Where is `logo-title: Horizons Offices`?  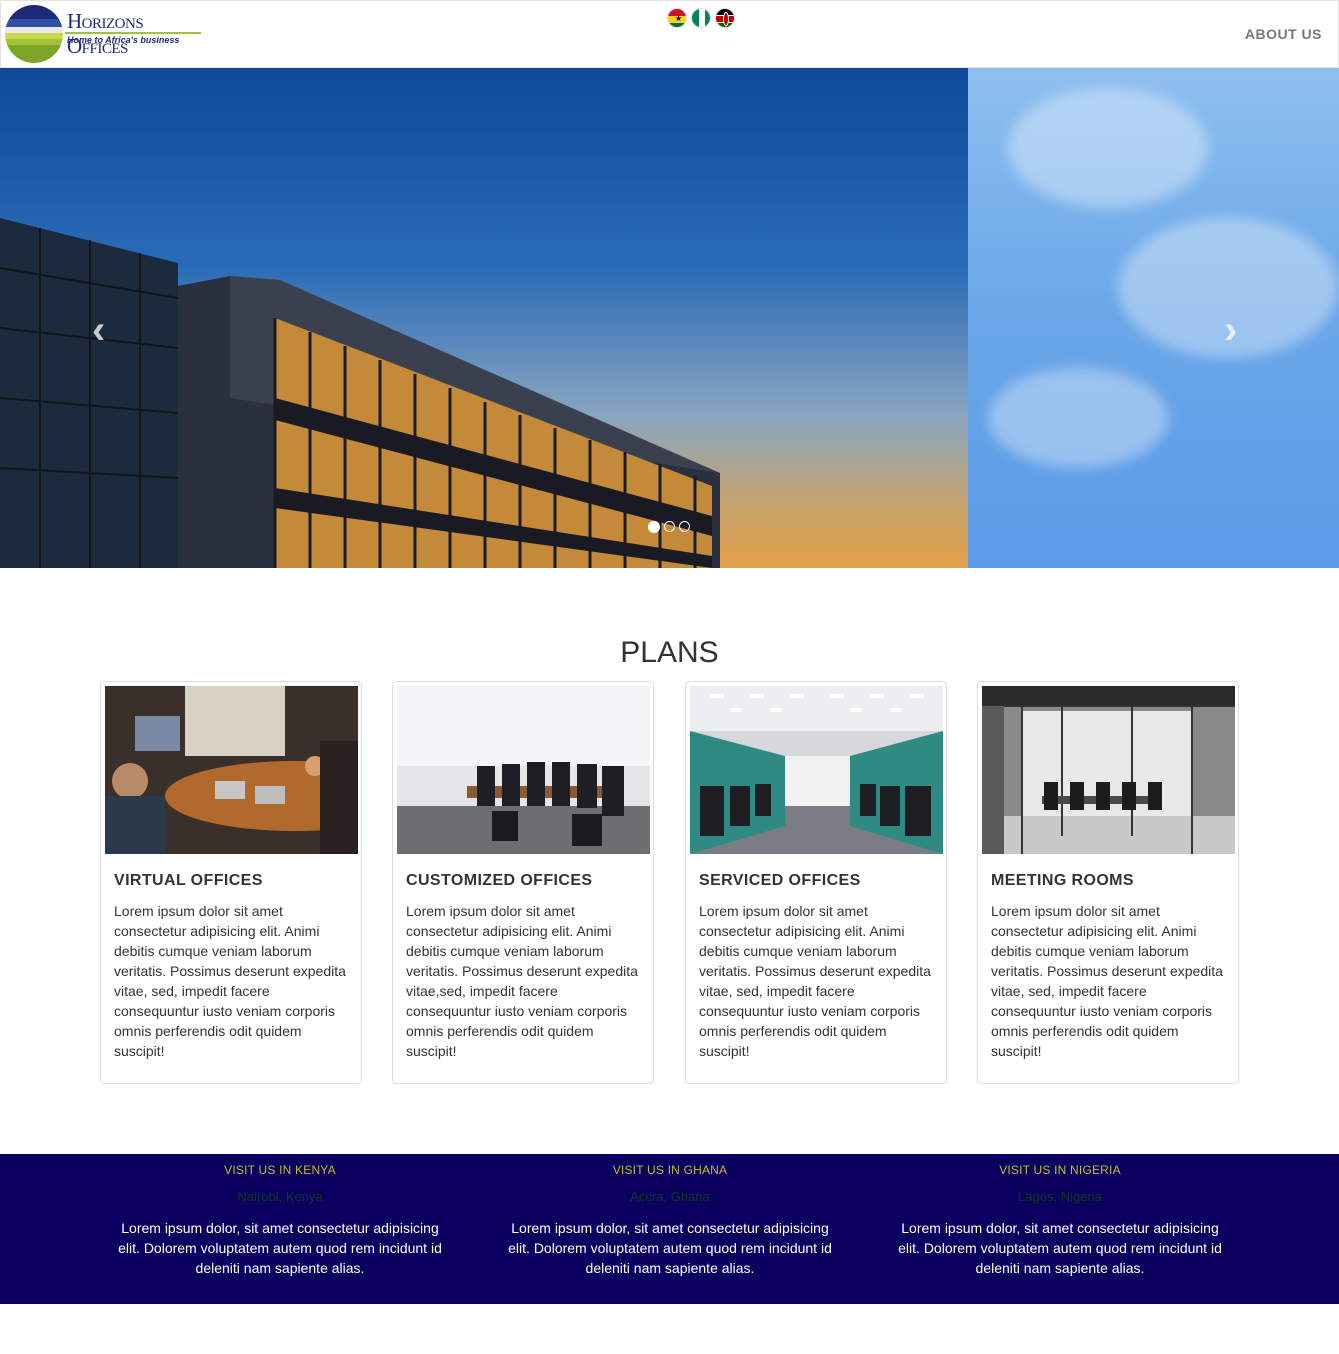
logo-title: Horizons Offices is located at coordinates (105, 33).